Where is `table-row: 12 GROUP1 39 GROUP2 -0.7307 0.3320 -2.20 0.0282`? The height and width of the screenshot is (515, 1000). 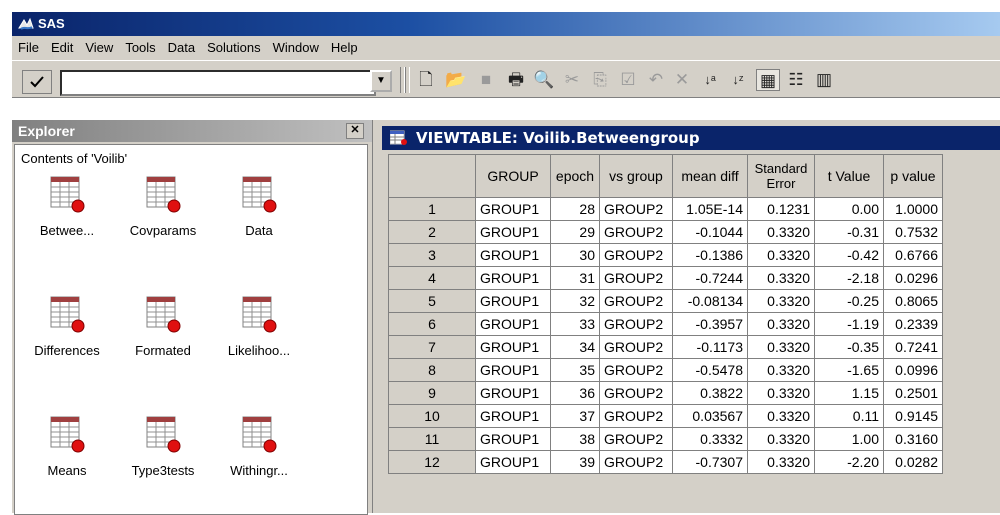 table-row: 12 GROUP1 39 GROUP2 -0.7307 0.3320 -2.20 0.0282 is located at coordinates (665, 462).